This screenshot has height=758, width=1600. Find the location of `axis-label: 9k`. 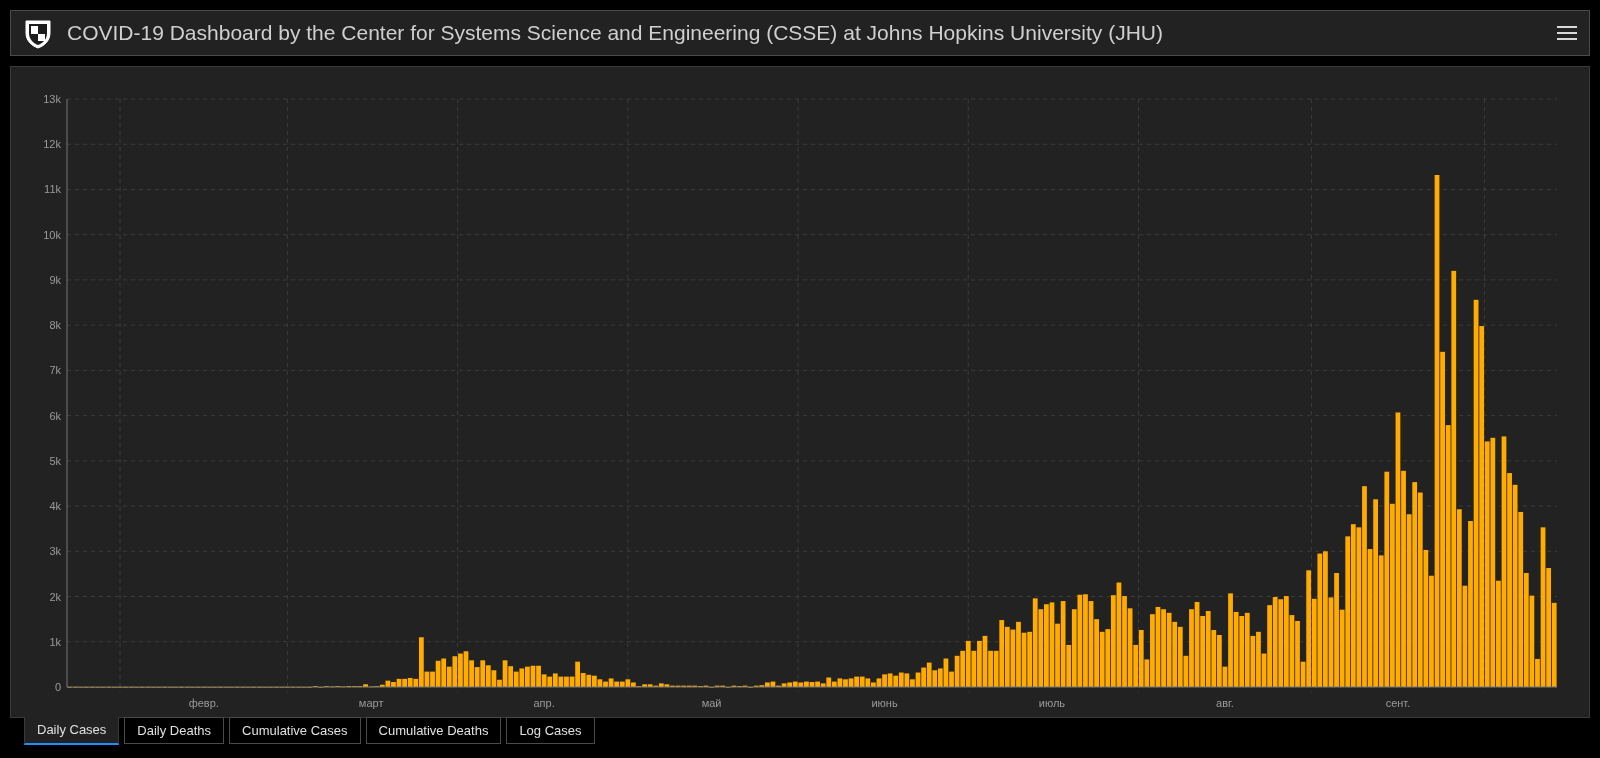

axis-label: 9k is located at coordinates (55, 279).